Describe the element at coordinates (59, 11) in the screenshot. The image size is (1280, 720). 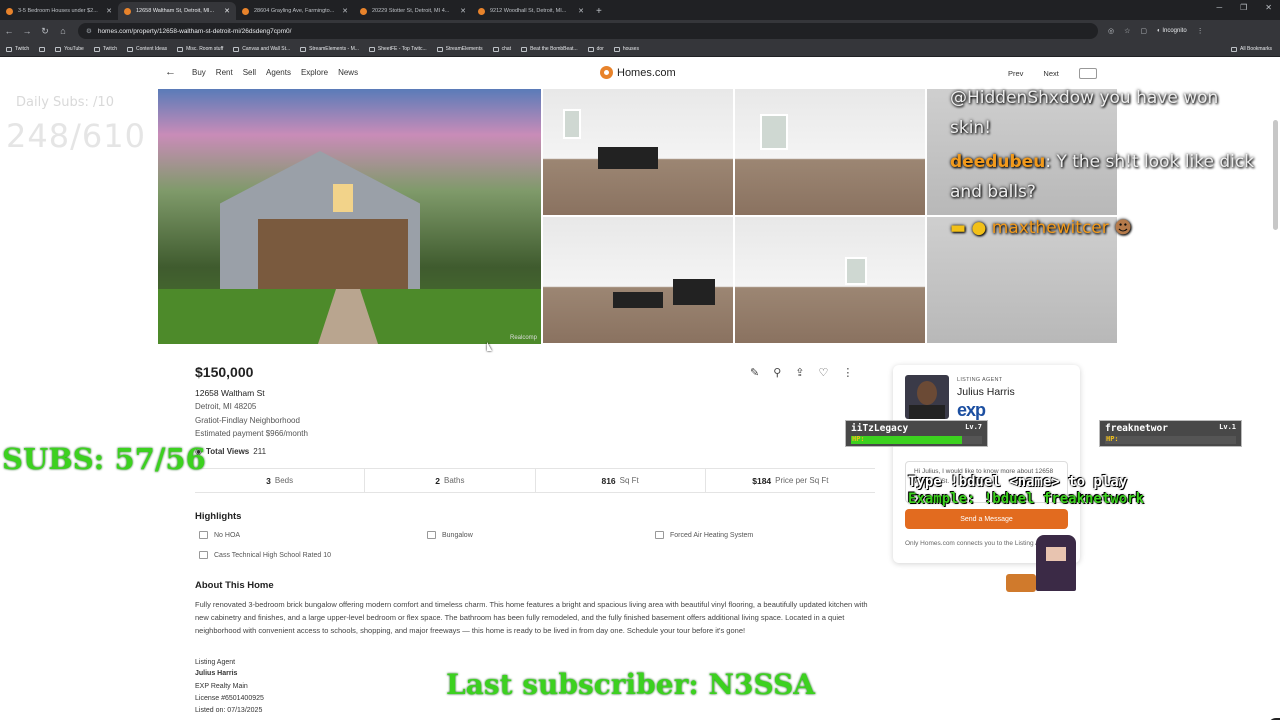
I see `browser-tab: 3-5 Bedroom Houses under $2... ✕` at that location.